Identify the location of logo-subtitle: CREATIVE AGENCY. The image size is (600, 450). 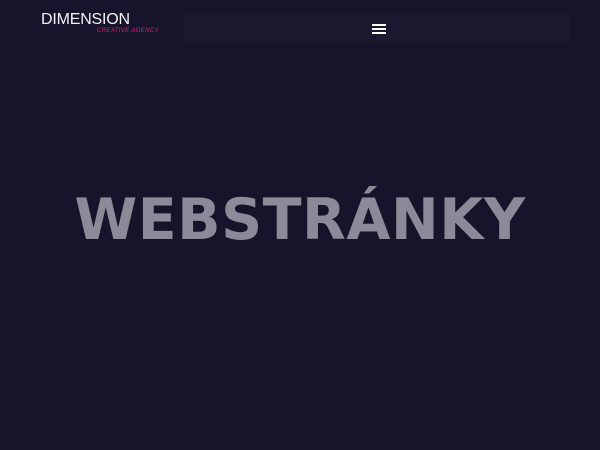
(128, 30).